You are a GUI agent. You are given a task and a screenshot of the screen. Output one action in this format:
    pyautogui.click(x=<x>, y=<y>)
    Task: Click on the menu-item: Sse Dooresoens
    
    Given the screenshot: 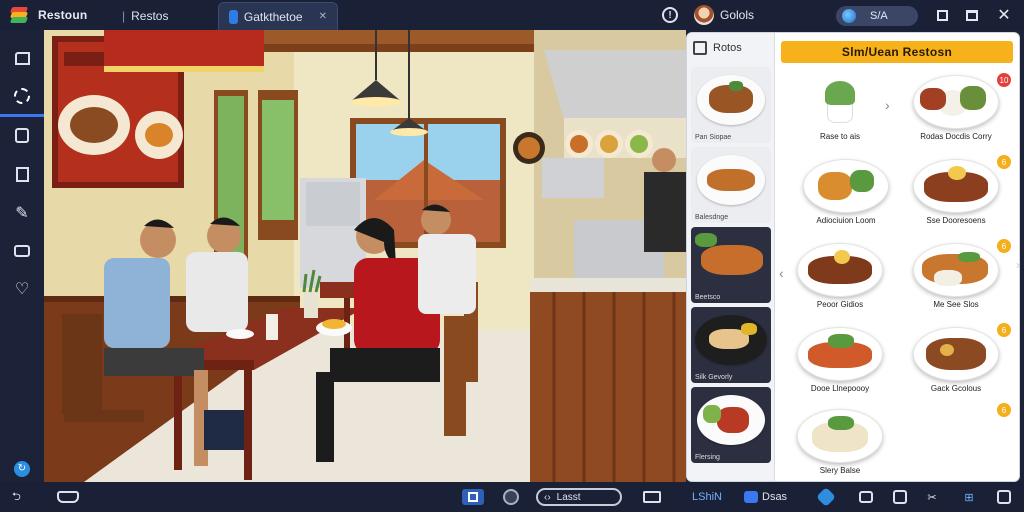 What is the action you would take?
    pyautogui.click(x=956, y=194)
    